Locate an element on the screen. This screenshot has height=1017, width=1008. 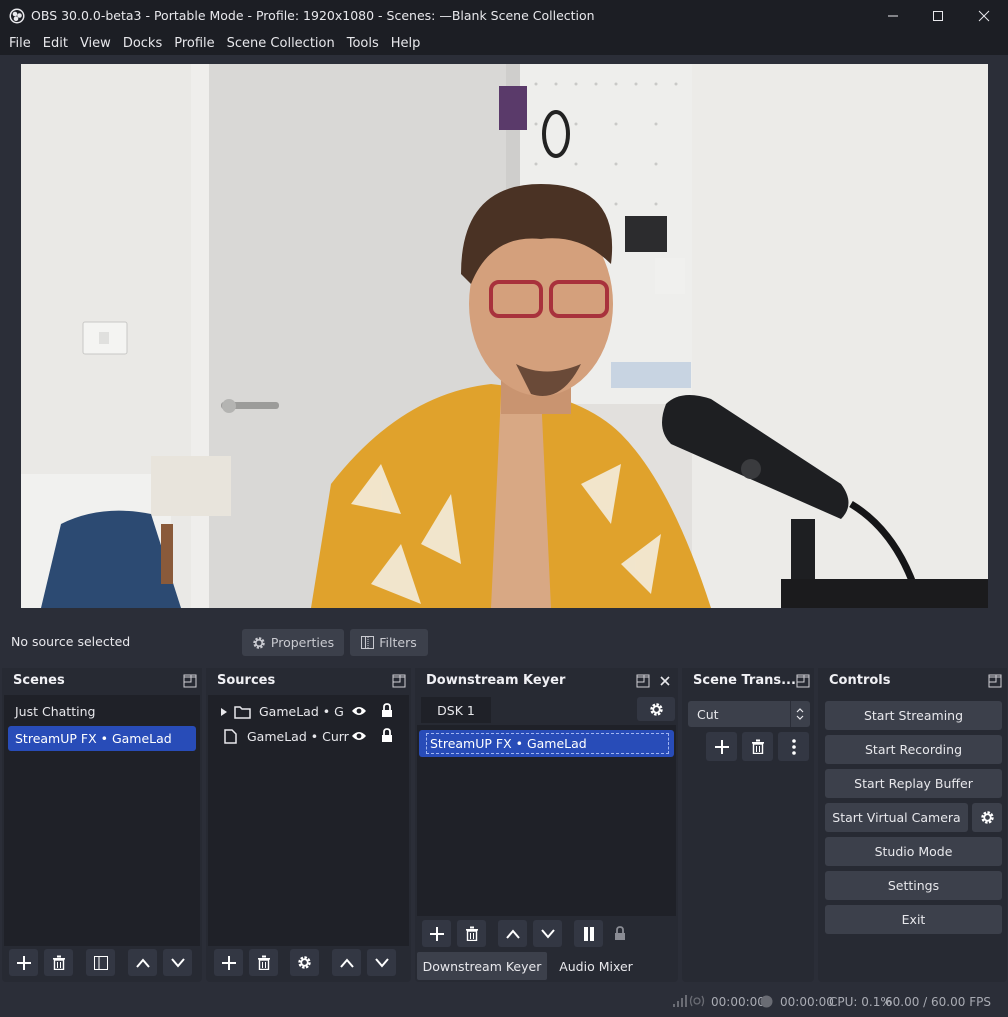
add-scene-button is located at coordinates (23, 962).